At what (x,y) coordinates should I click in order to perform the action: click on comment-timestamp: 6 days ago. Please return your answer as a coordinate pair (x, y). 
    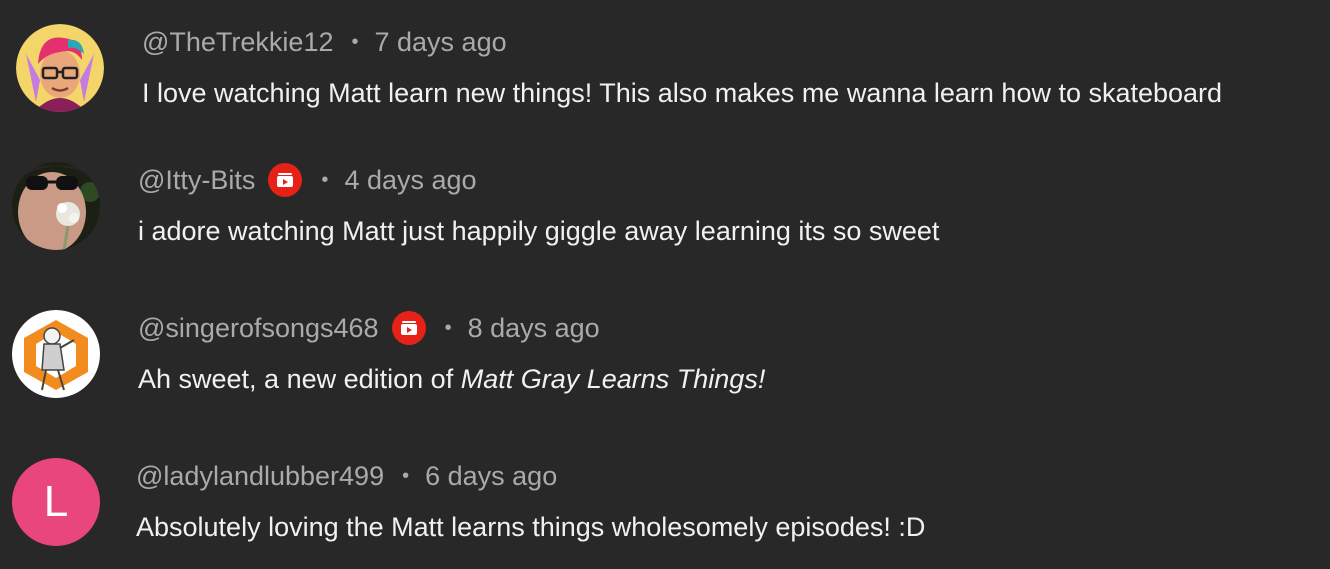
    Looking at the image, I should click on (491, 476).